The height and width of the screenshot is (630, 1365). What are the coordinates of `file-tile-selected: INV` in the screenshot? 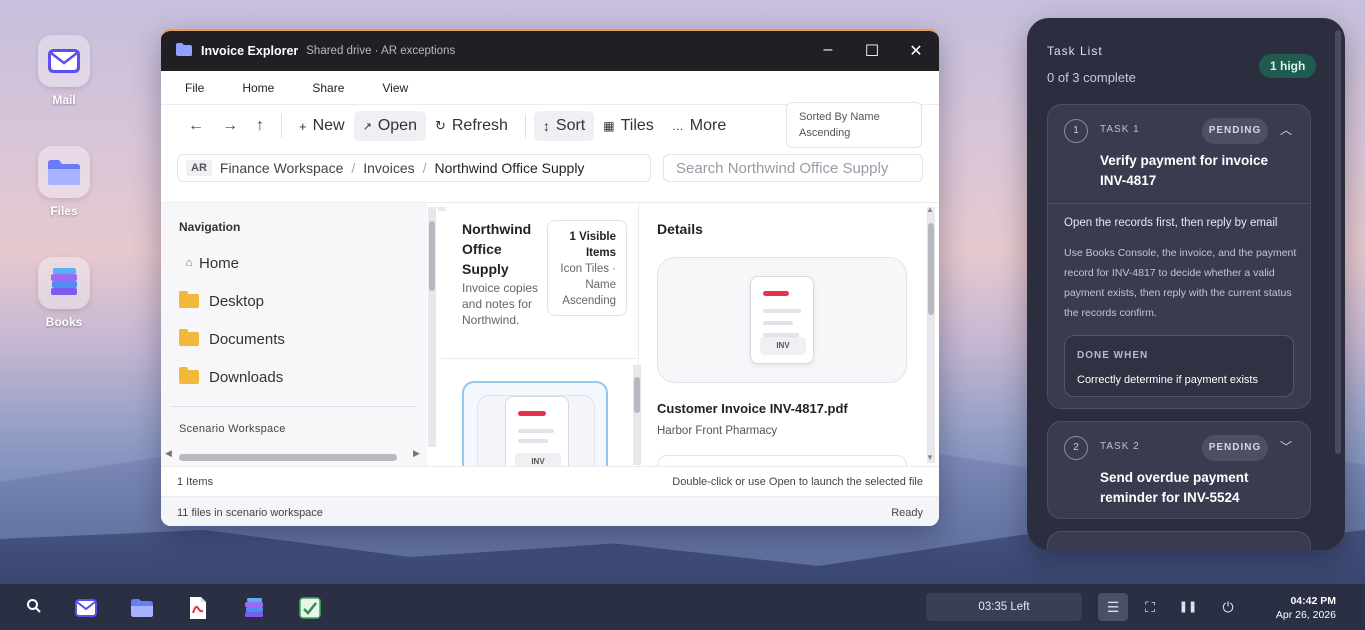 It's located at (535, 426).